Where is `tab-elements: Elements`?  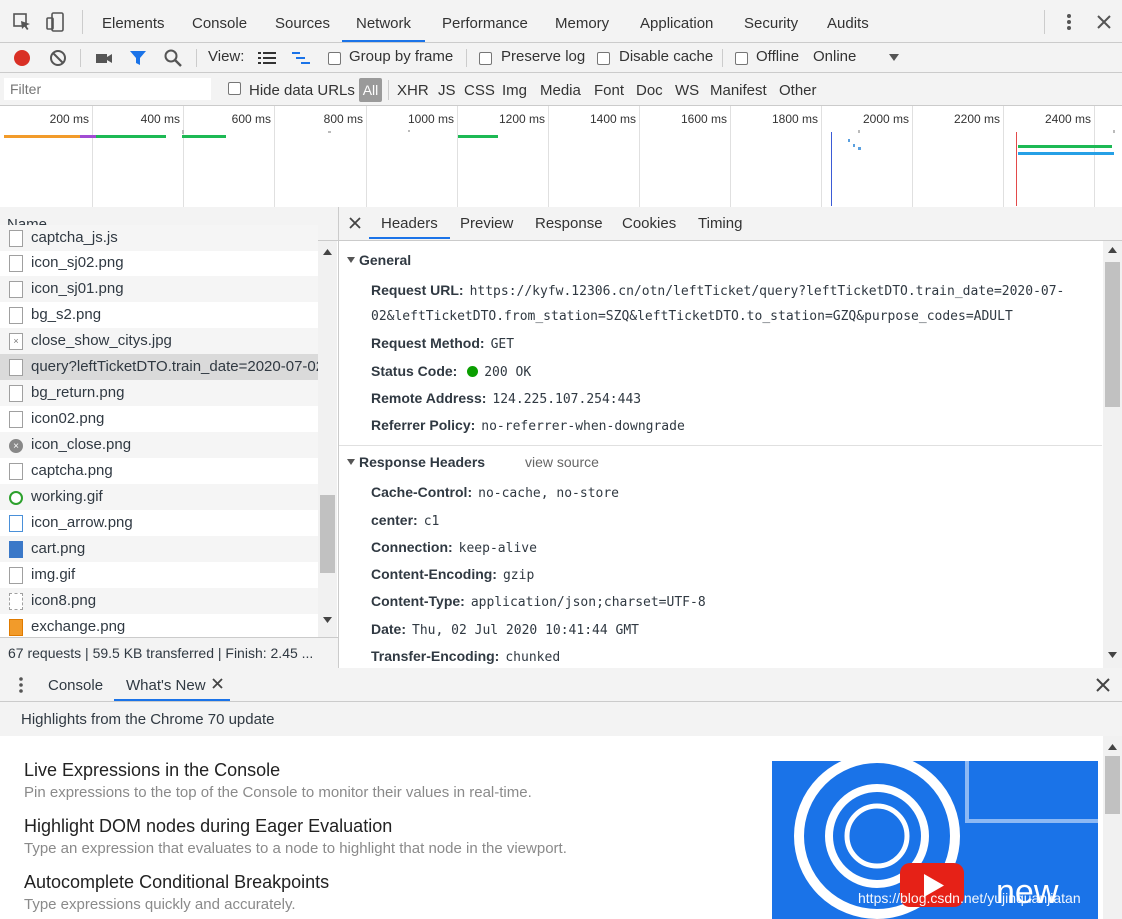 tab-elements: Elements is located at coordinates (133, 21).